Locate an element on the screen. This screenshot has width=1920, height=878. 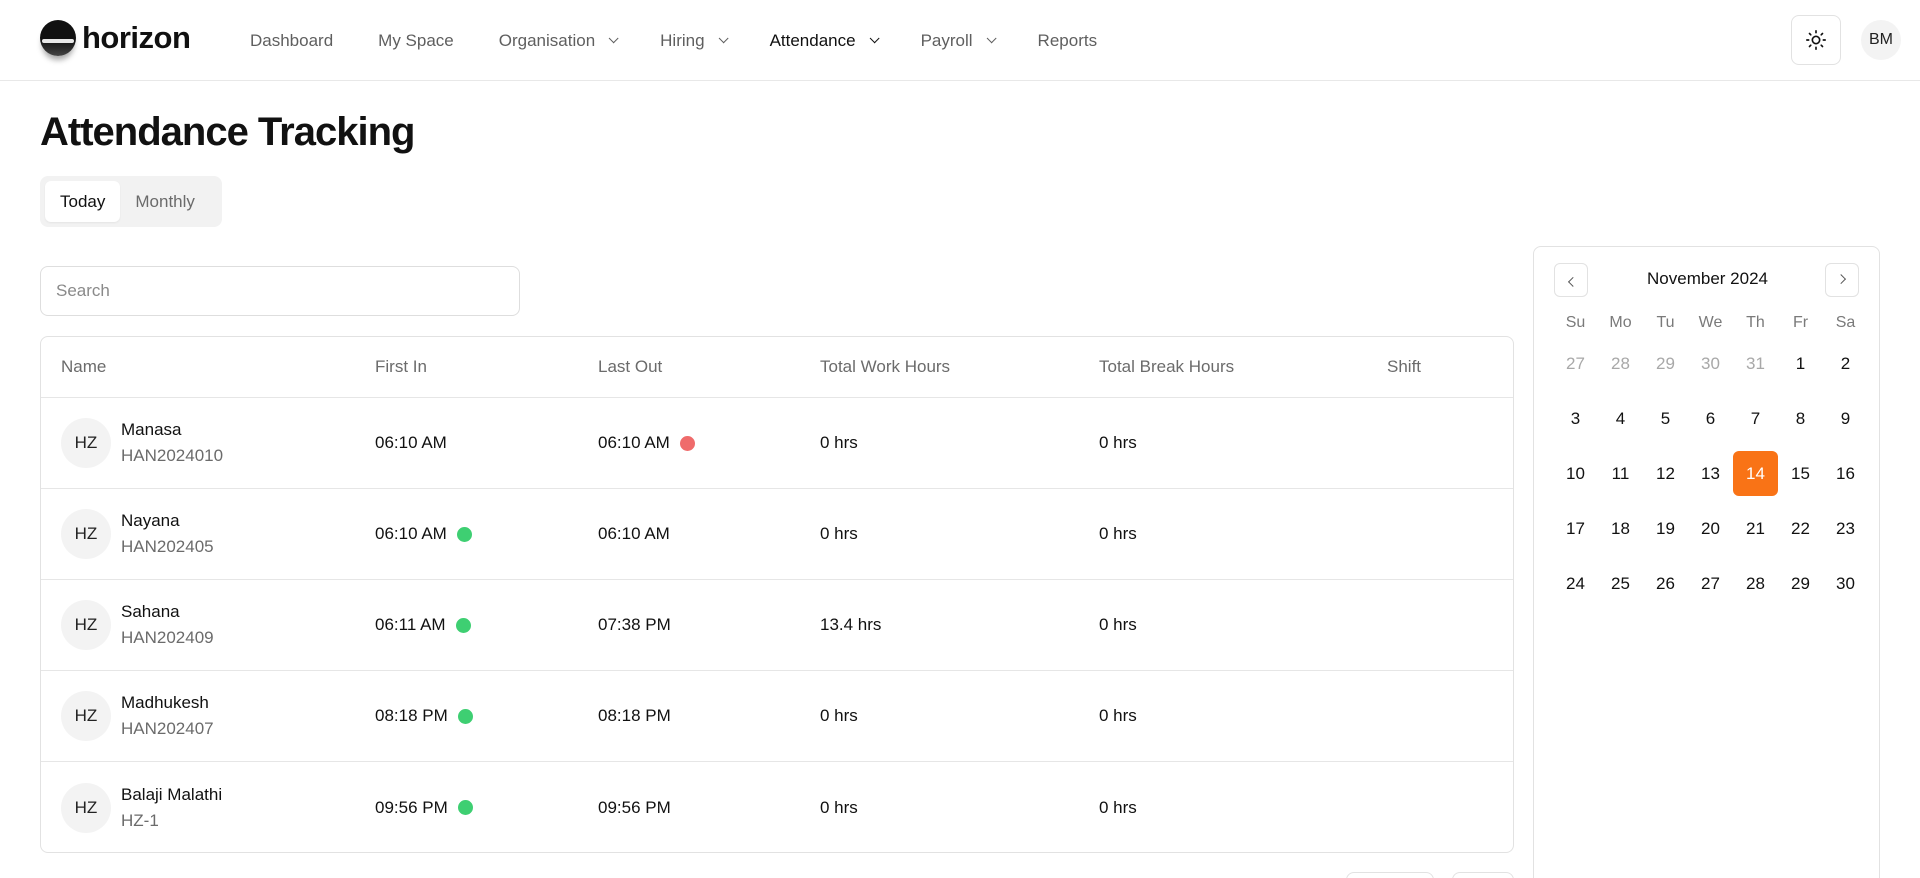
employee-id: HAN202409 is located at coordinates (167, 637).